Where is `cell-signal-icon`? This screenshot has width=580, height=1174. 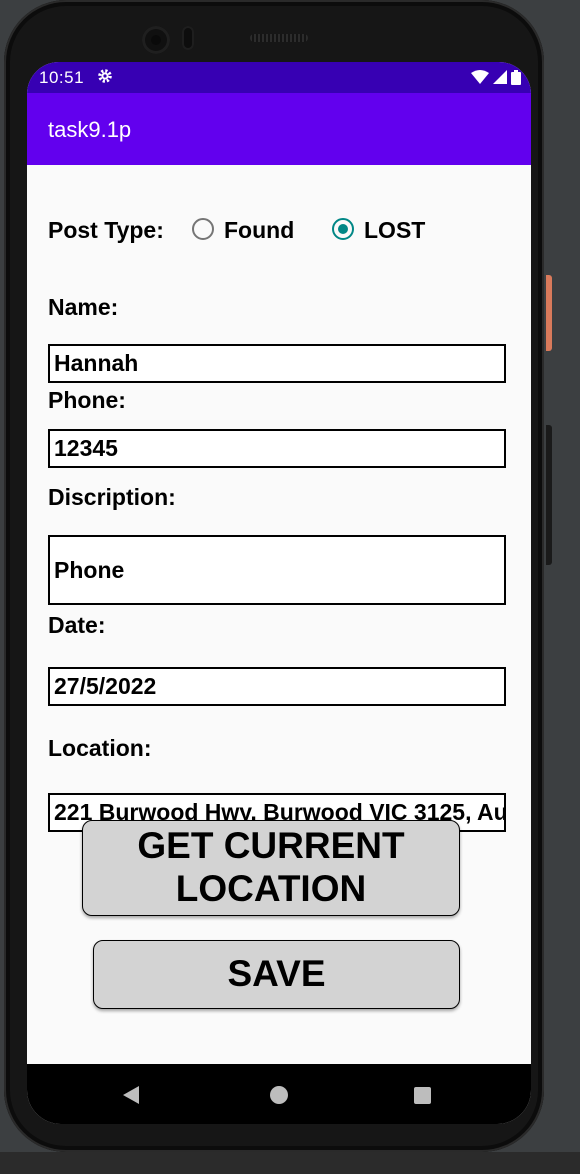 cell-signal-icon is located at coordinates (500, 77).